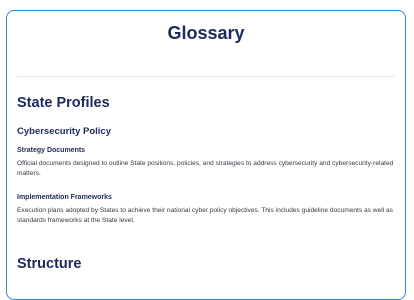 The image size is (414, 300). I want to click on subsection-heading-cybersecurity-policy: Cybersecurity Policy, so click(64, 131).